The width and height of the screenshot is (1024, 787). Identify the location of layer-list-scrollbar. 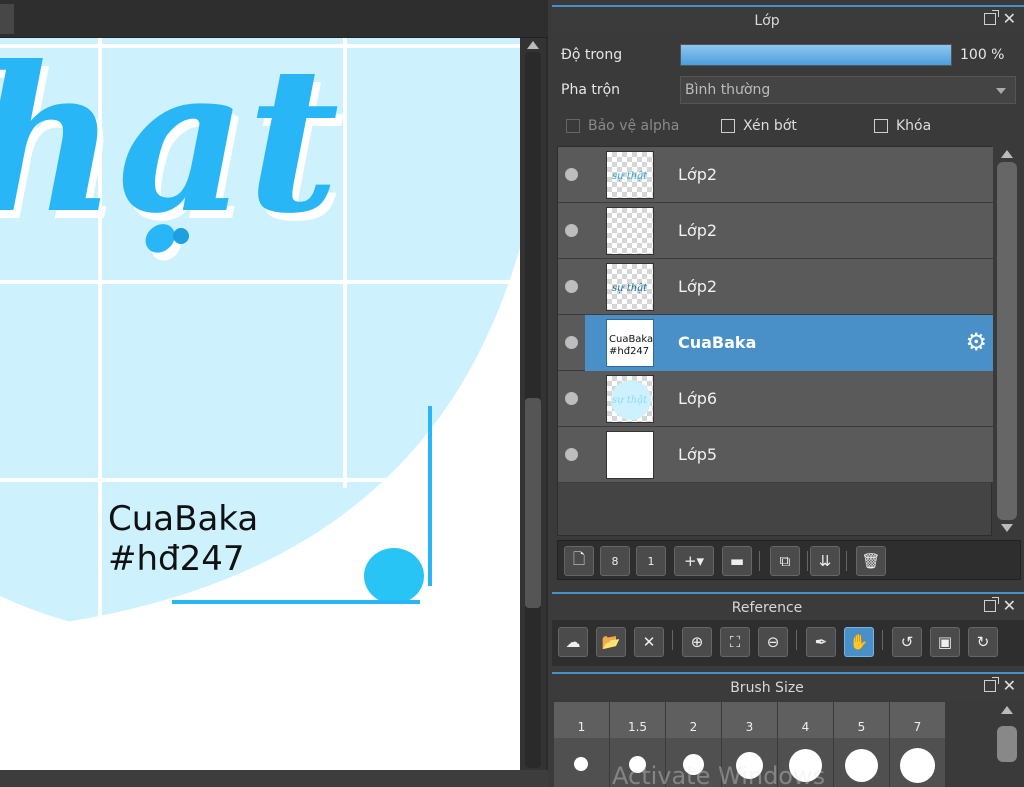
(1007, 341).